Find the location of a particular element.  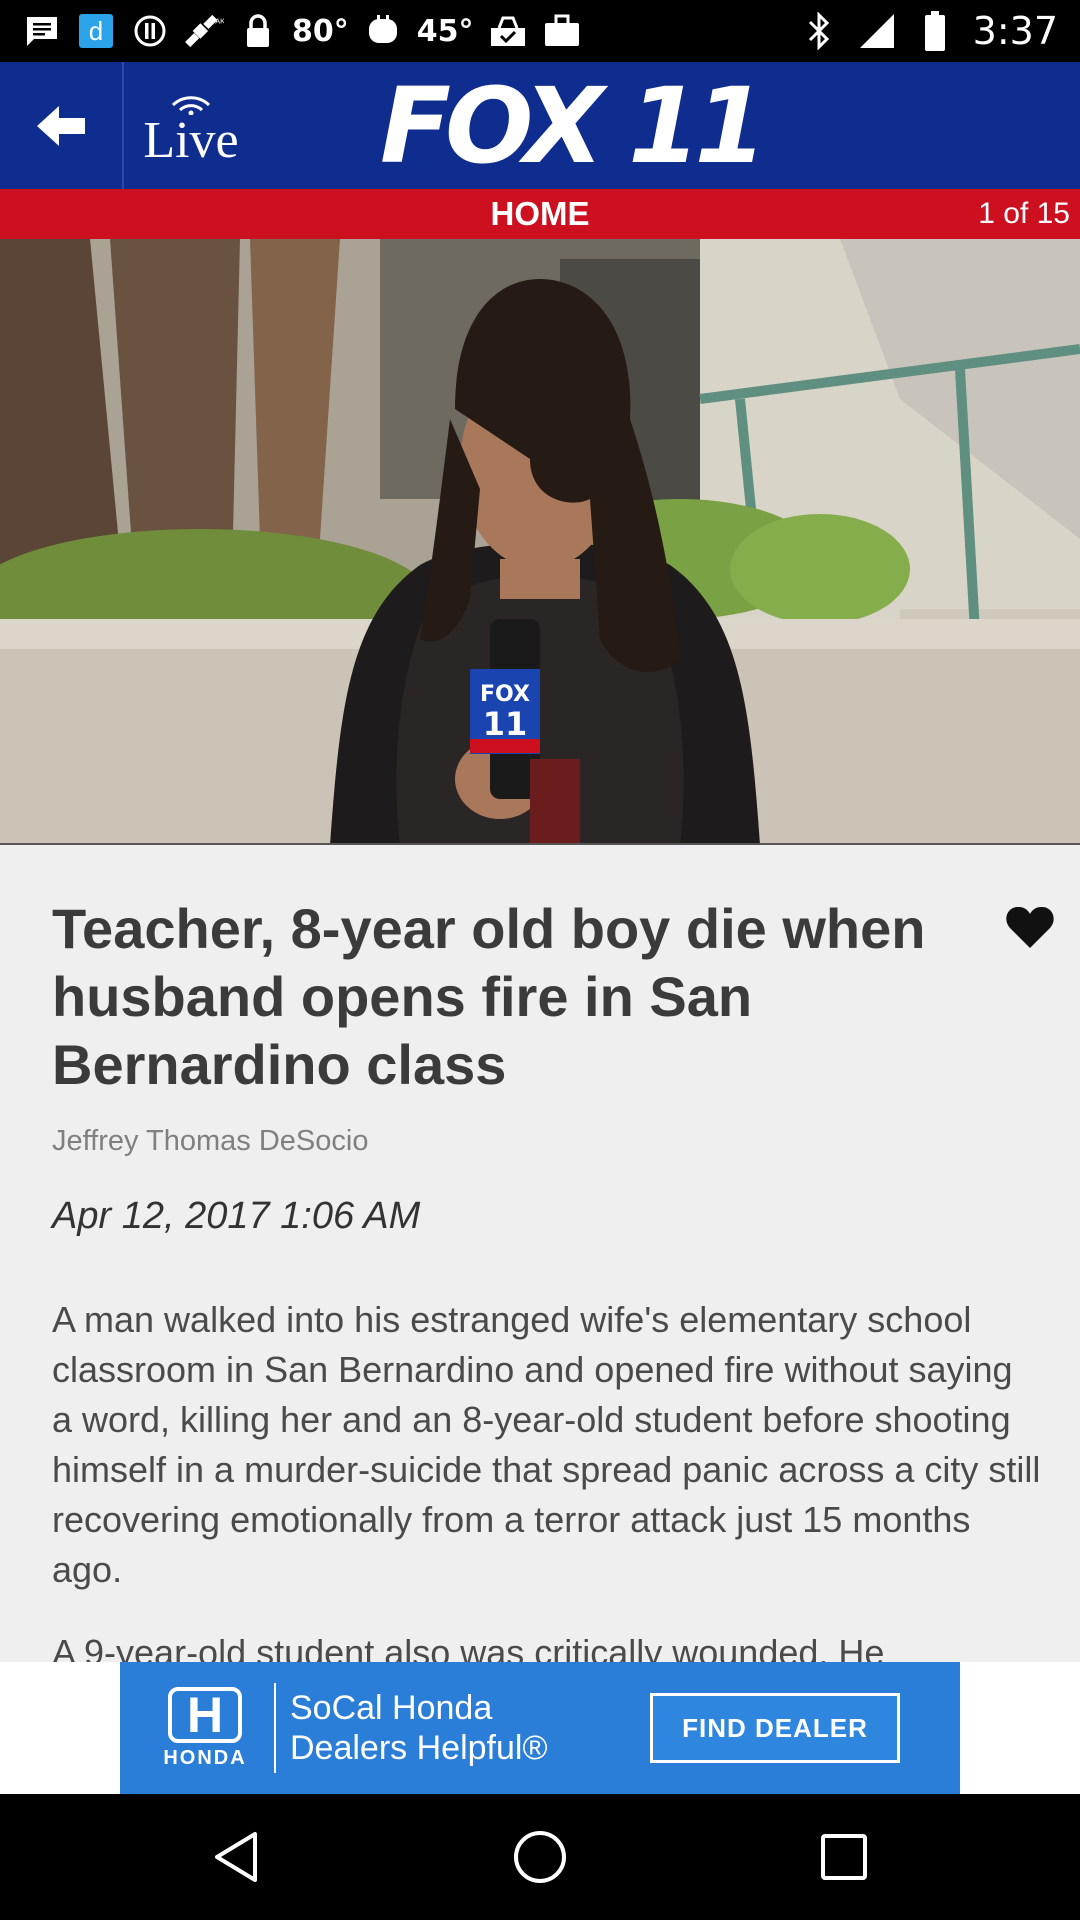

status-bar: d FAKE 80° 45° 3:37 is located at coordinates (540, 31).